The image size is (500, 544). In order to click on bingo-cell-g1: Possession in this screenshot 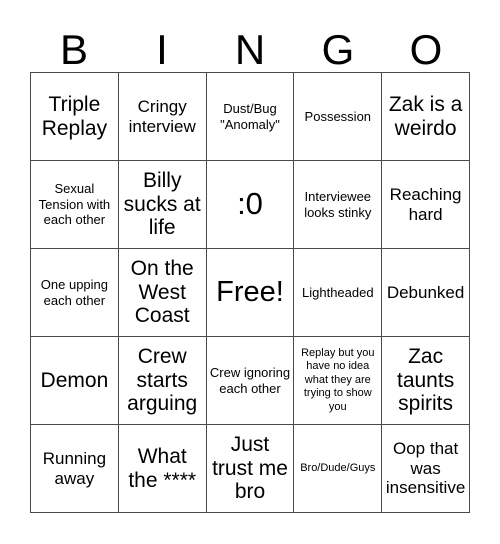, I will do `click(338, 117)`.